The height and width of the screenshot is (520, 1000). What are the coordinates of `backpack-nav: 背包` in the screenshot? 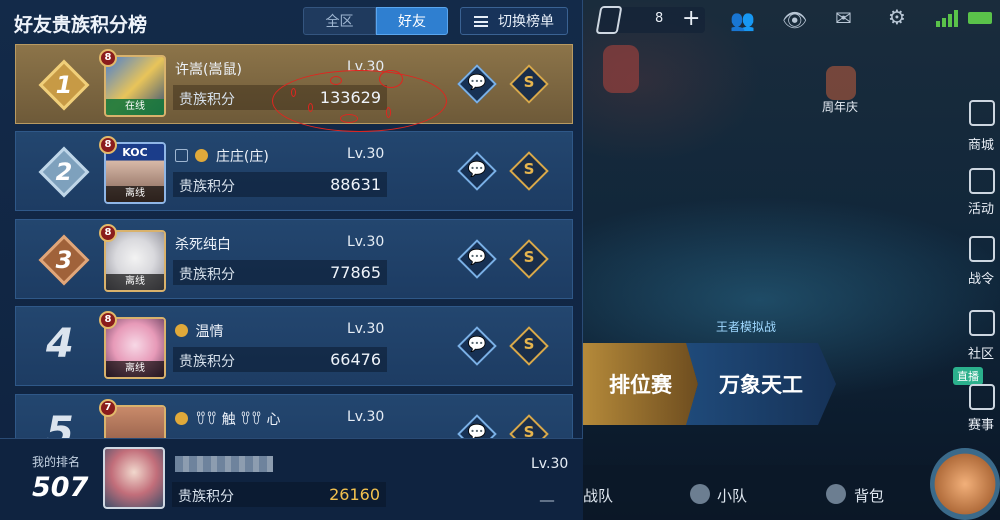 It's located at (869, 495).